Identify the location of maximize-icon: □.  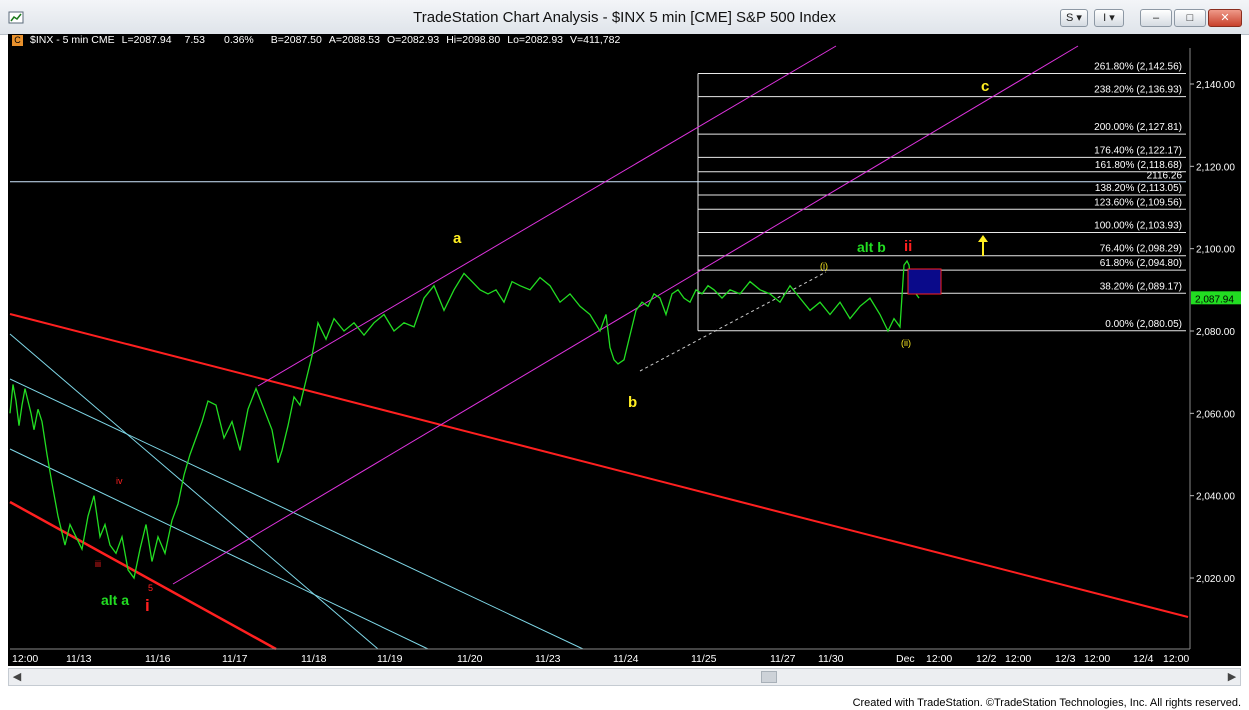
(1190, 18).